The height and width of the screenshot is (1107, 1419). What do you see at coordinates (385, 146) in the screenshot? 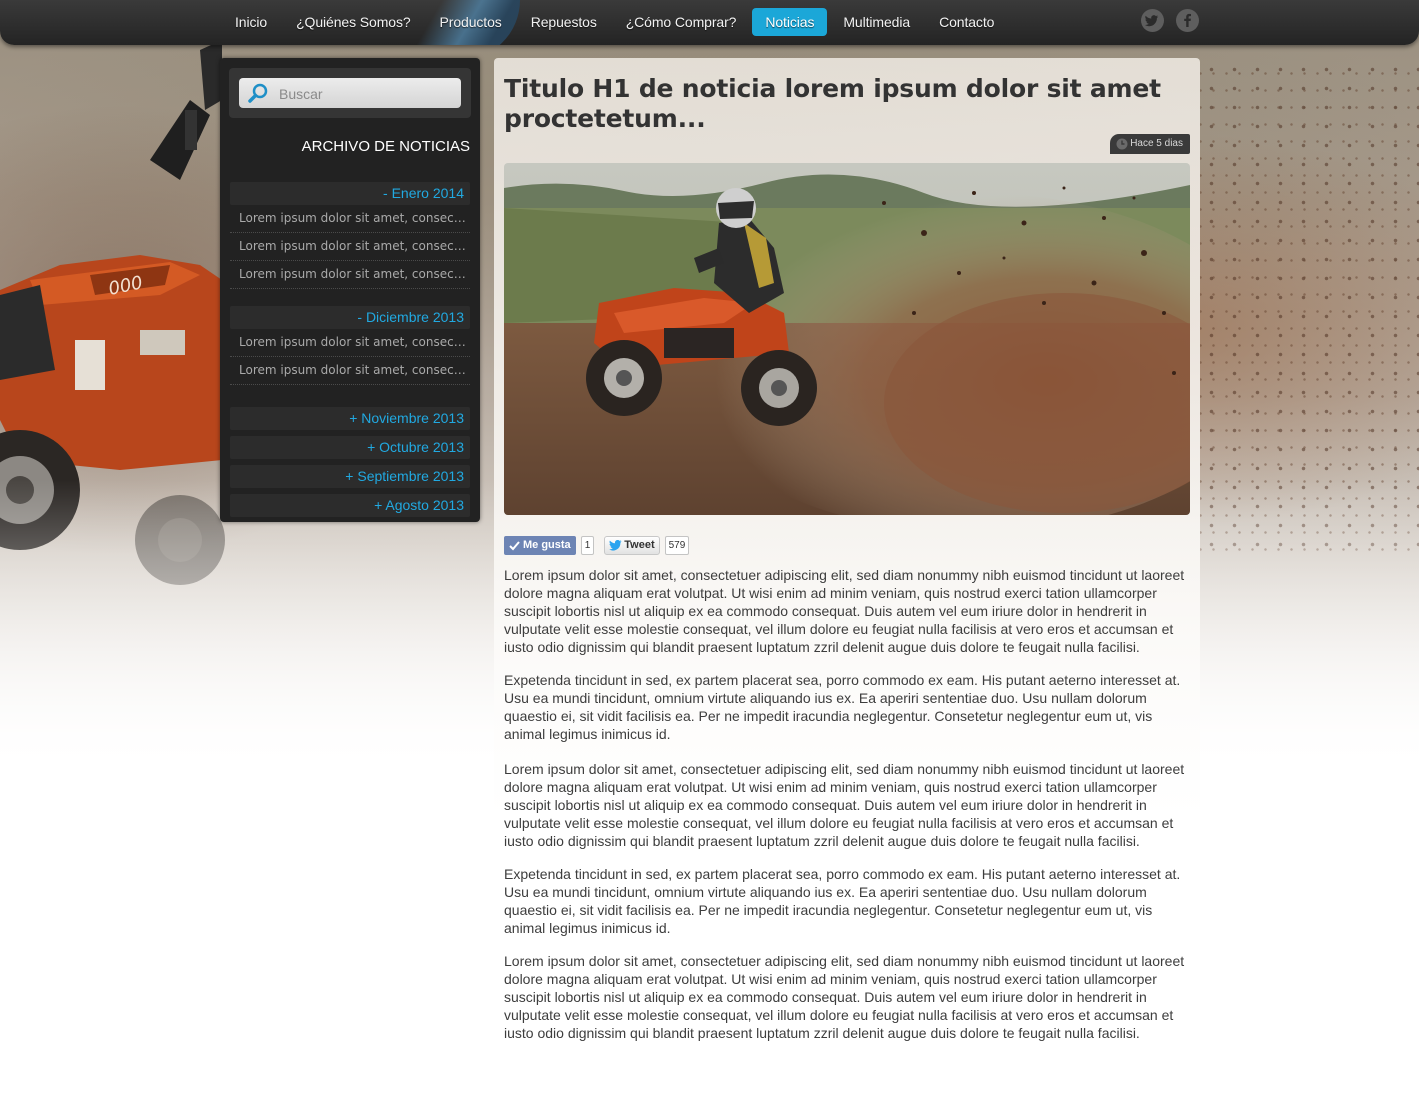
I see `archive-title: ARCHIVO DE NOTICIAS` at bounding box center [385, 146].